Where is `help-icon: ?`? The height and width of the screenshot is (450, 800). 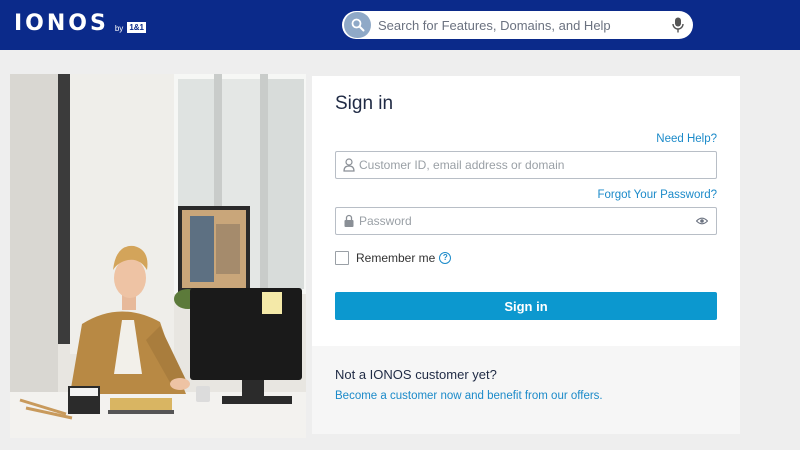
help-icon: ? is located at coordinates (445, 258).